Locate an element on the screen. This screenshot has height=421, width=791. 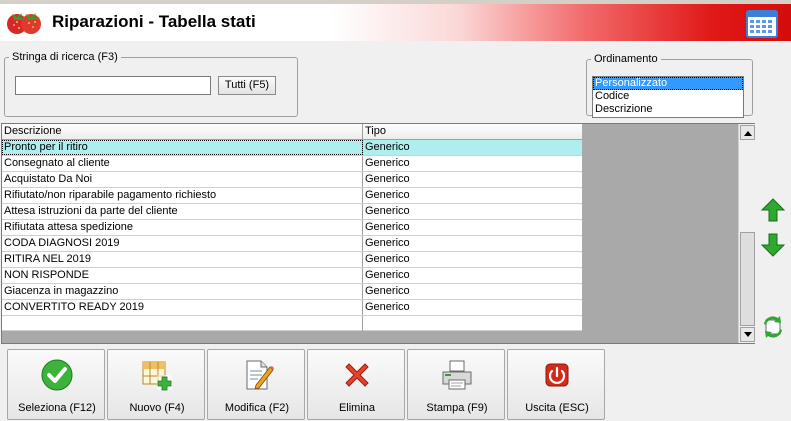
refresh-button is located at coordinates (773, 327).